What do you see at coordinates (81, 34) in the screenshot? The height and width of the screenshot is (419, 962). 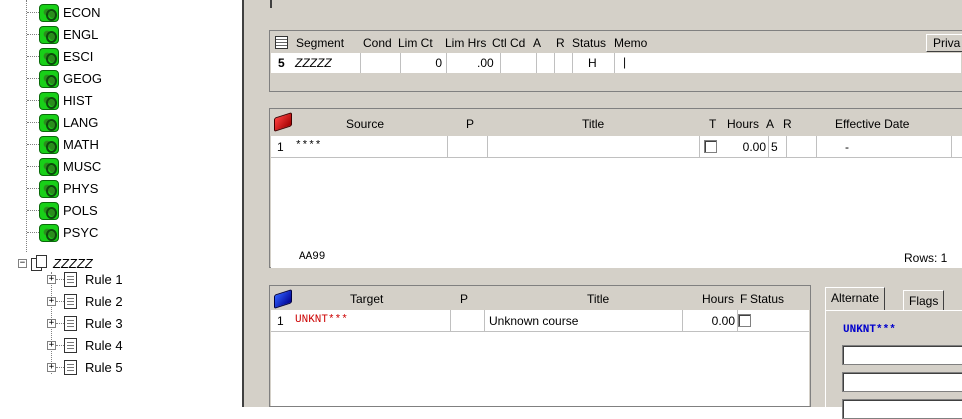 I see `tree-item-label: ENGL` at bounding box center [81, 34].